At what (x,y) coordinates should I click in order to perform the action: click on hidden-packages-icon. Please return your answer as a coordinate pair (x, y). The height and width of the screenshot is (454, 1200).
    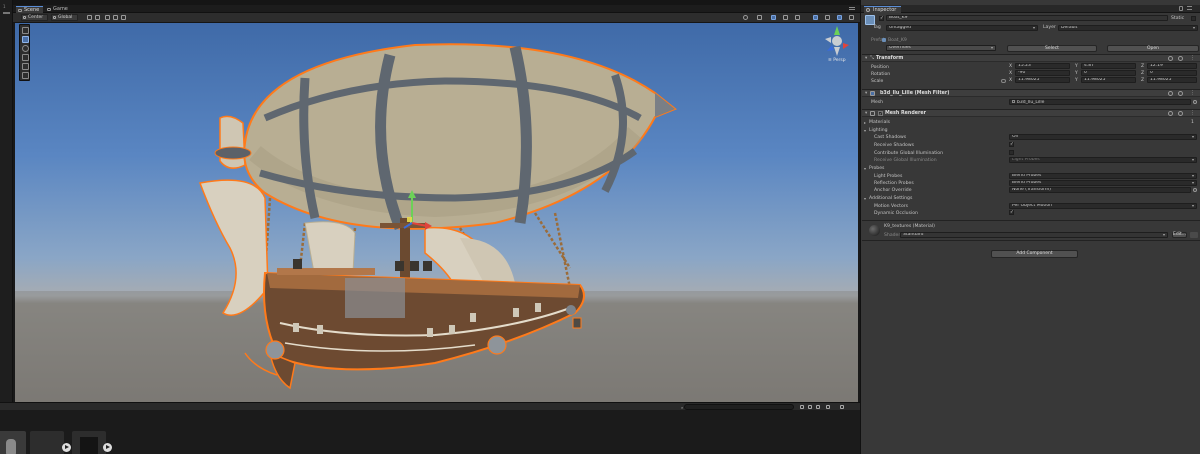
    Looking at the image, I should click on (828, 407).